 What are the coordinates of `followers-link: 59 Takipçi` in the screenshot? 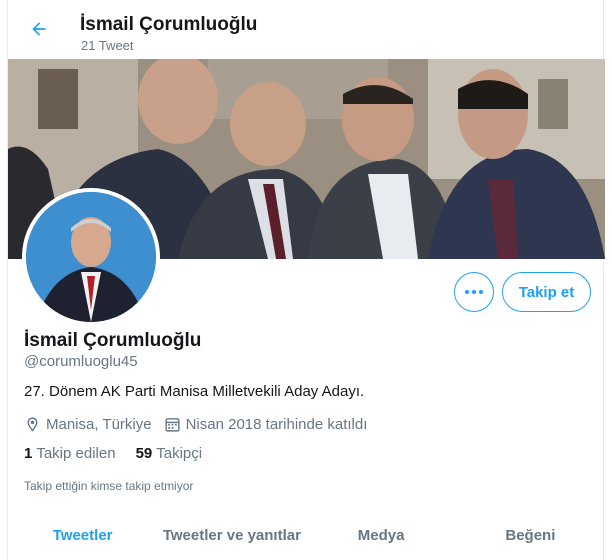 It's located at (169, 453).